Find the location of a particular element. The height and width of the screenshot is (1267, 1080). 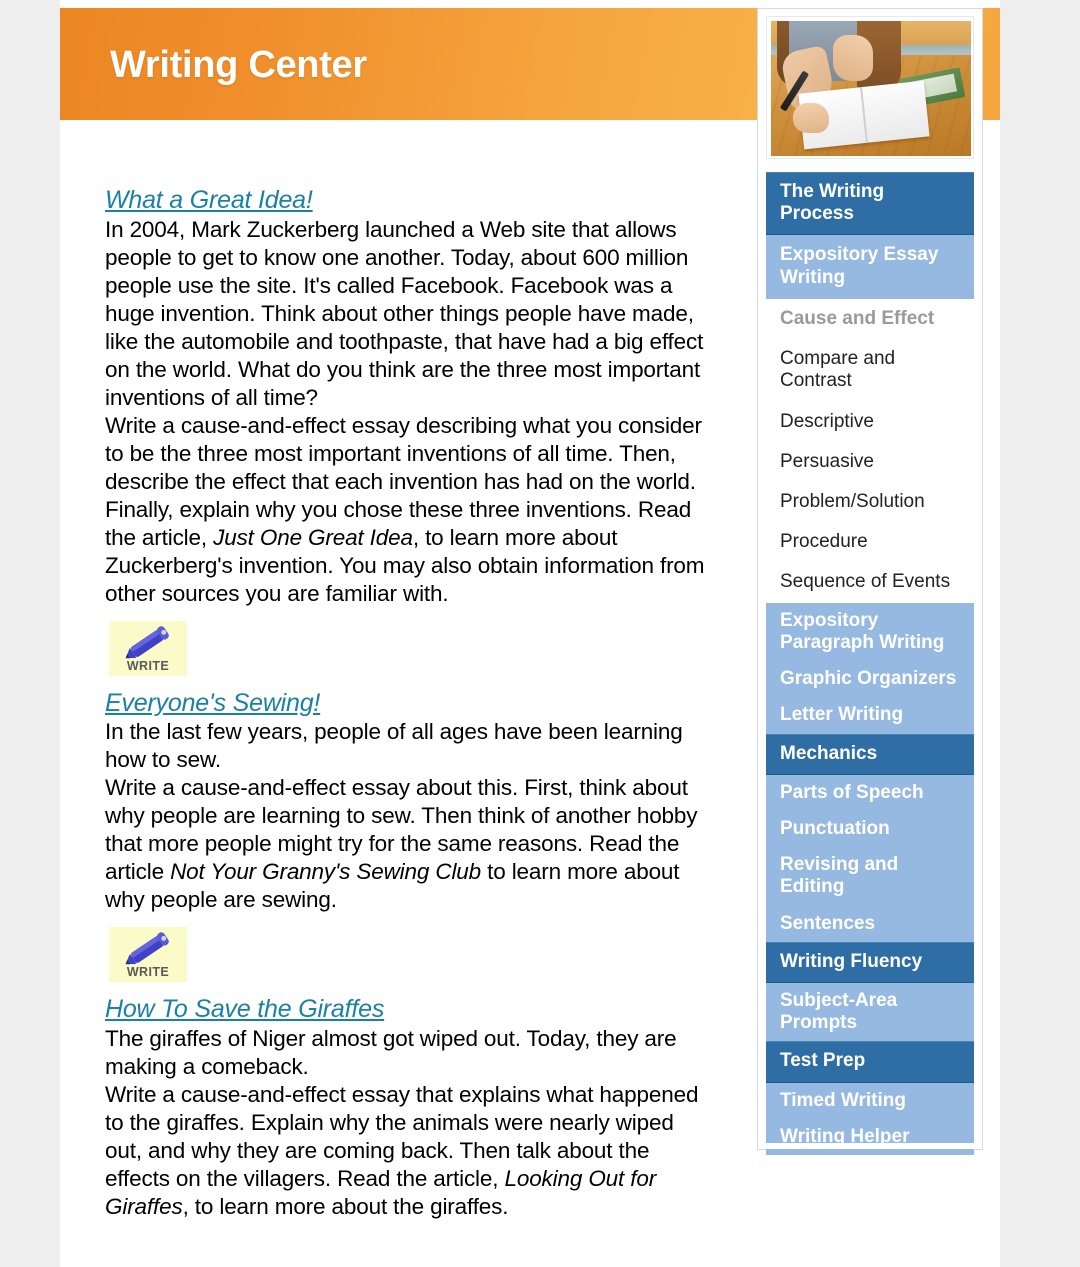

sidebar-item-expository-paragraph-writing: Expository Paragraph Writing is located at coordinates (870, 632).